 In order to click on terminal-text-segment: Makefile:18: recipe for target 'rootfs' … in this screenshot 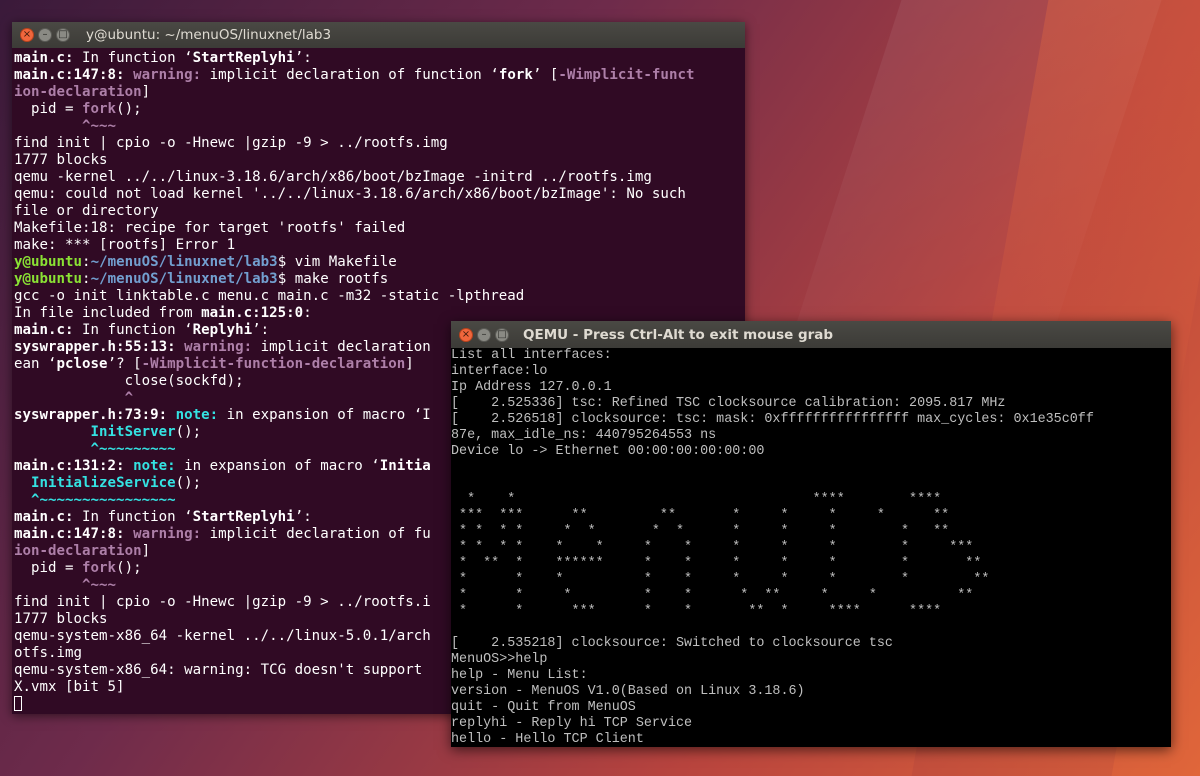, I will do `click(210, 228)`.